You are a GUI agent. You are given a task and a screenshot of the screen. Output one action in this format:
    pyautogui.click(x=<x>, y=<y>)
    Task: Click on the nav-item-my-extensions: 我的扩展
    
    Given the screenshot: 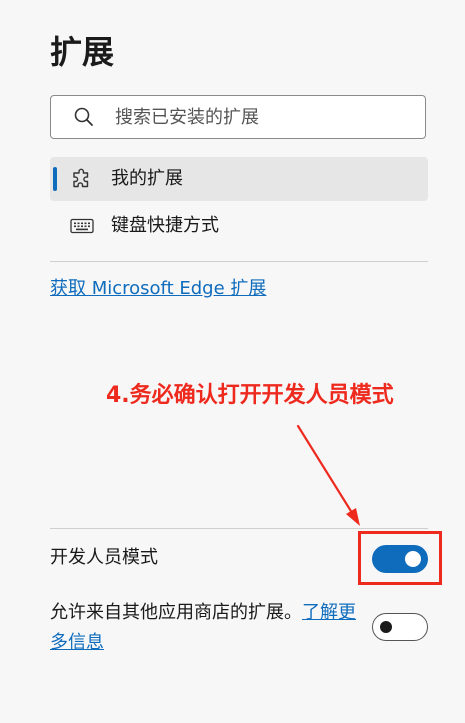 What is the action you would take?
    pyautogui.click(x=239, y=179)
    